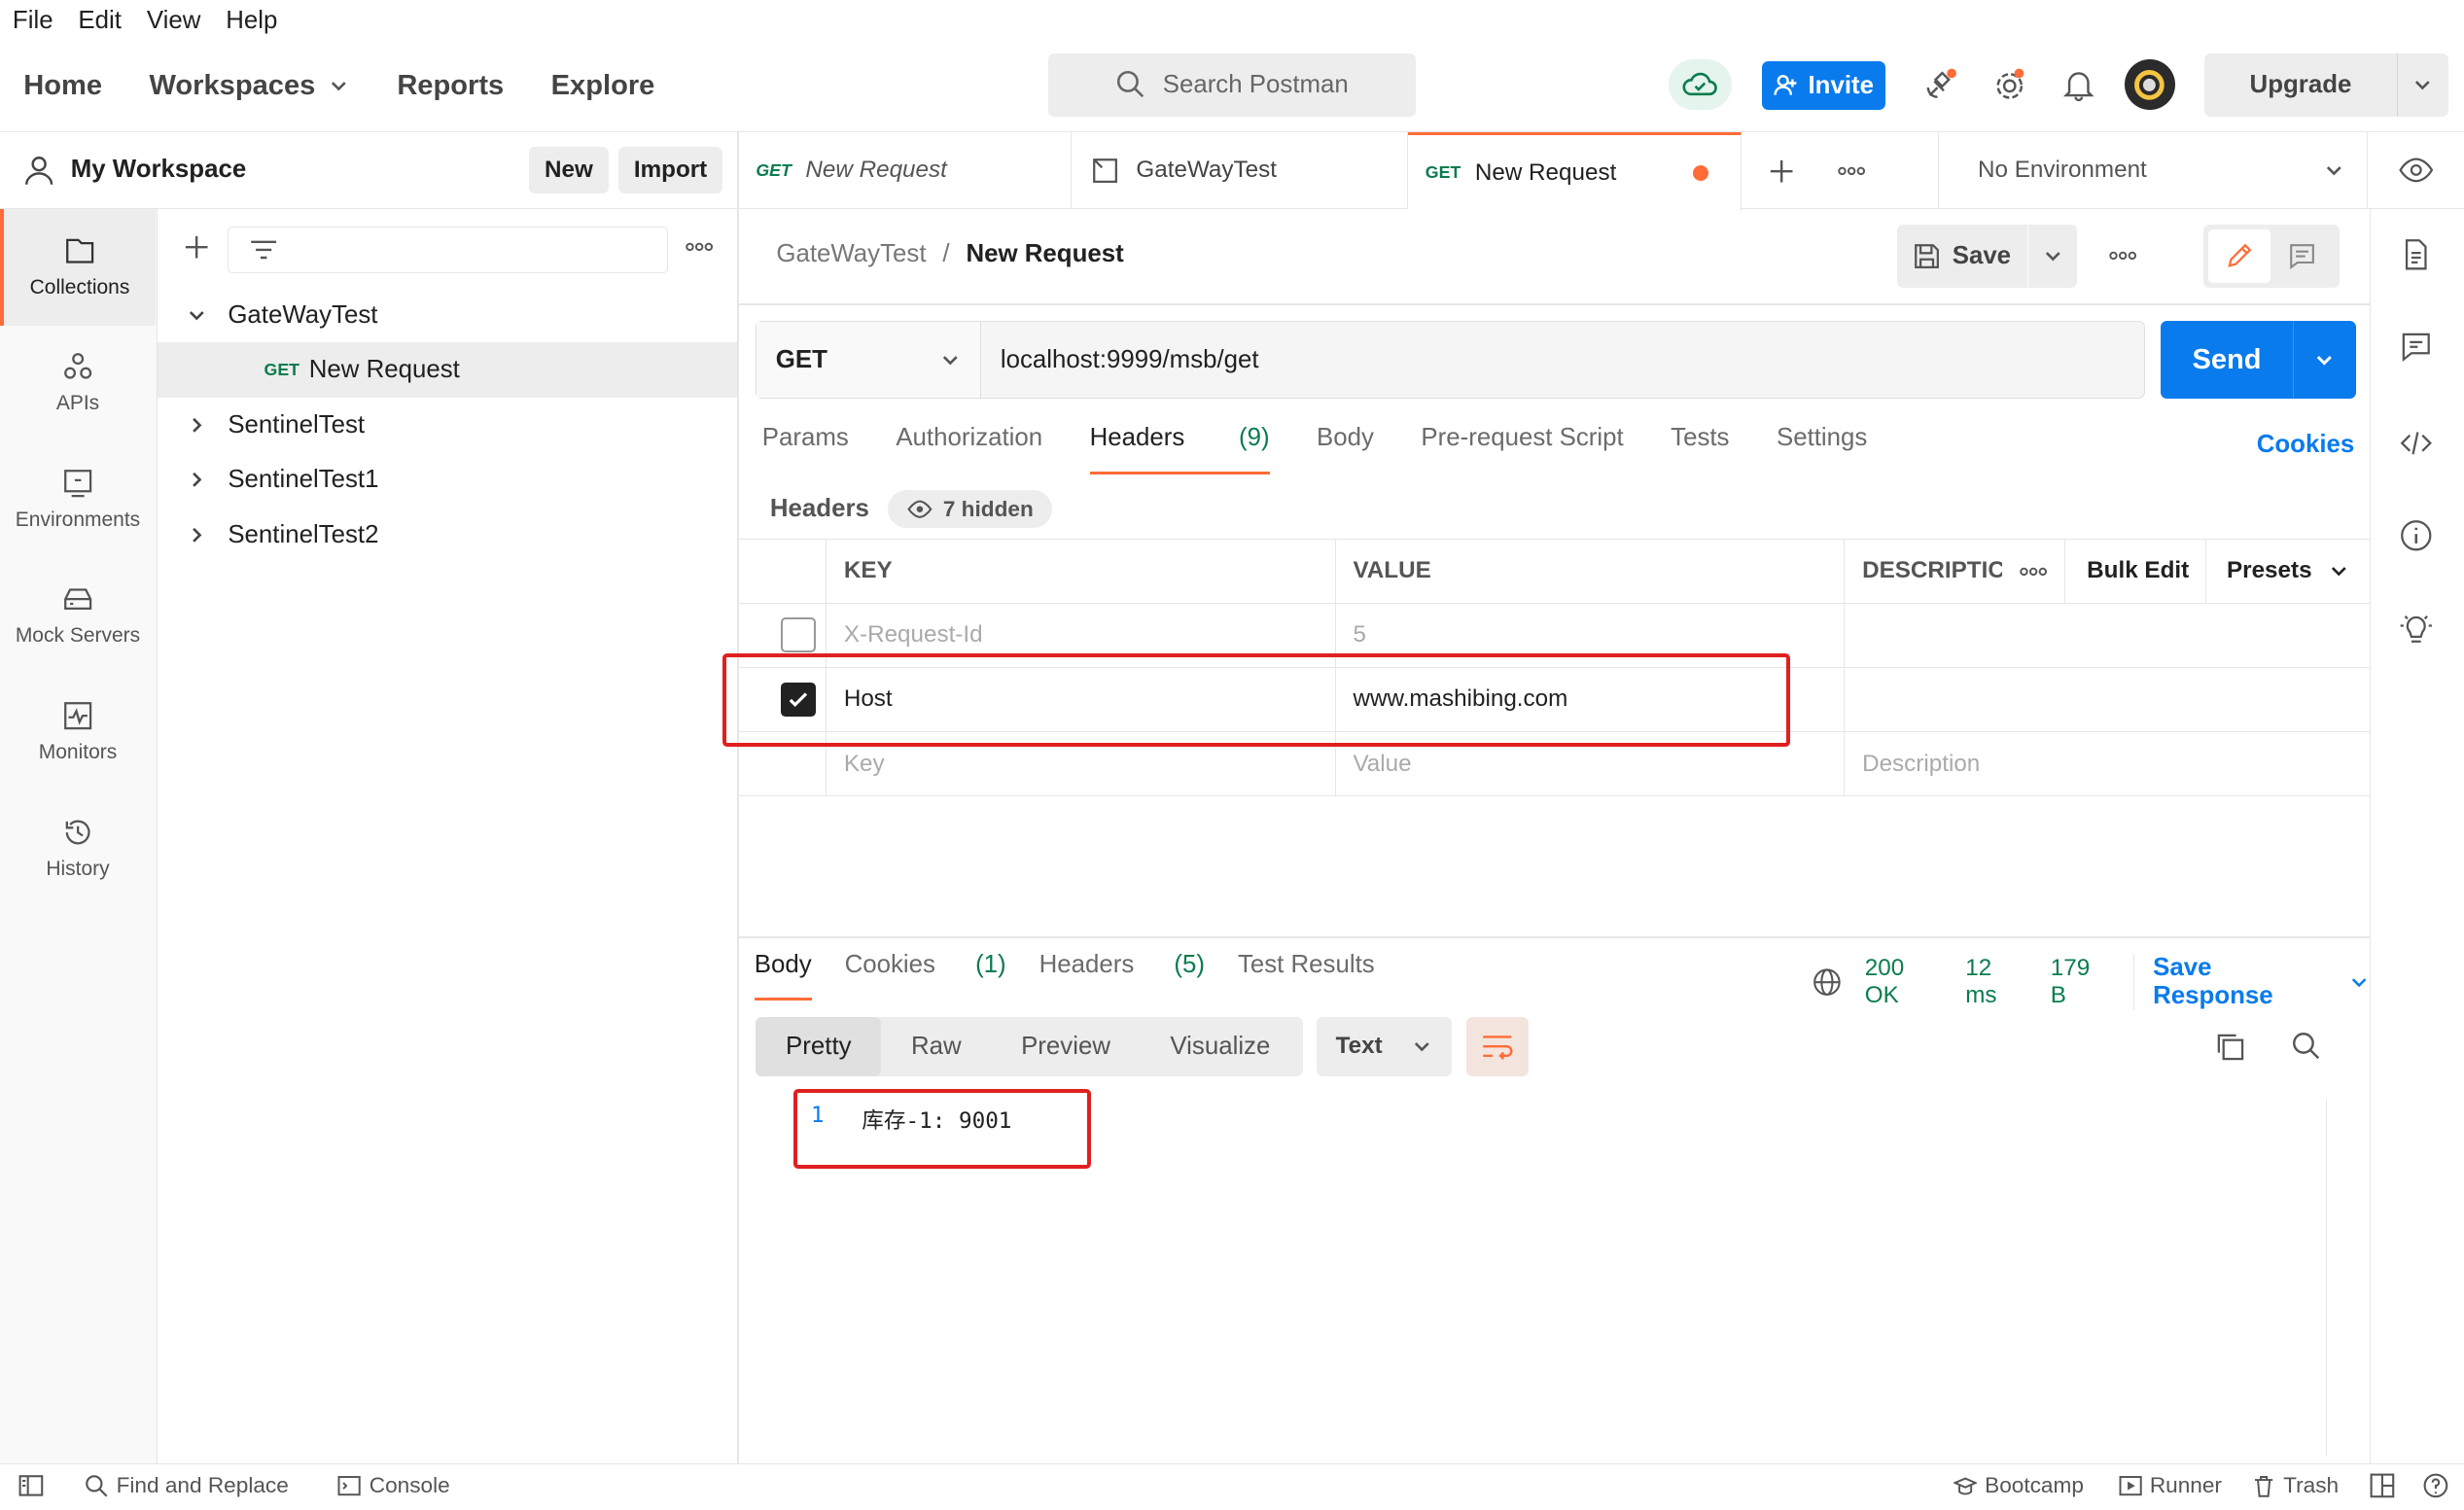 The height and width of the screenshot is (1510, 2464). What do you see at coordinates (2258, 360) in the screenshot?
I see `send-button: Send` at bounding box center [2258, 360].